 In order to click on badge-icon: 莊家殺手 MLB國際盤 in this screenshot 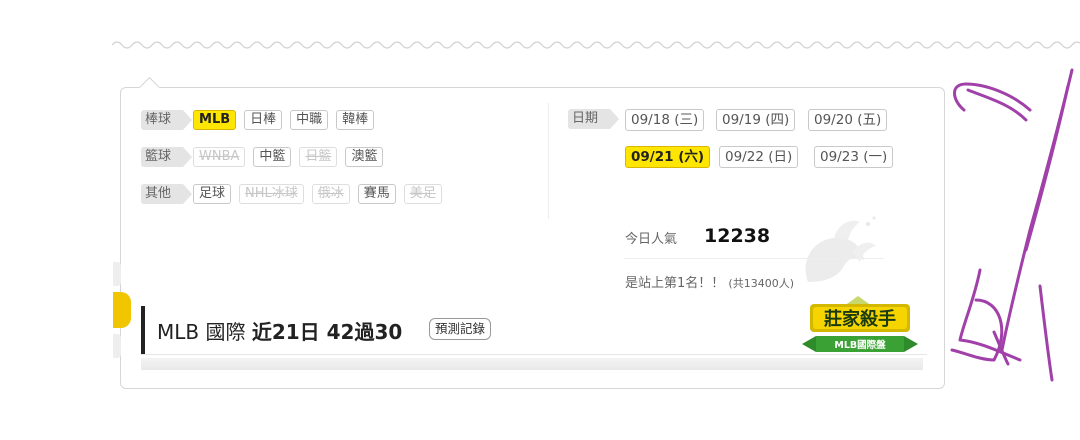, I will do `click(860, 324)`.